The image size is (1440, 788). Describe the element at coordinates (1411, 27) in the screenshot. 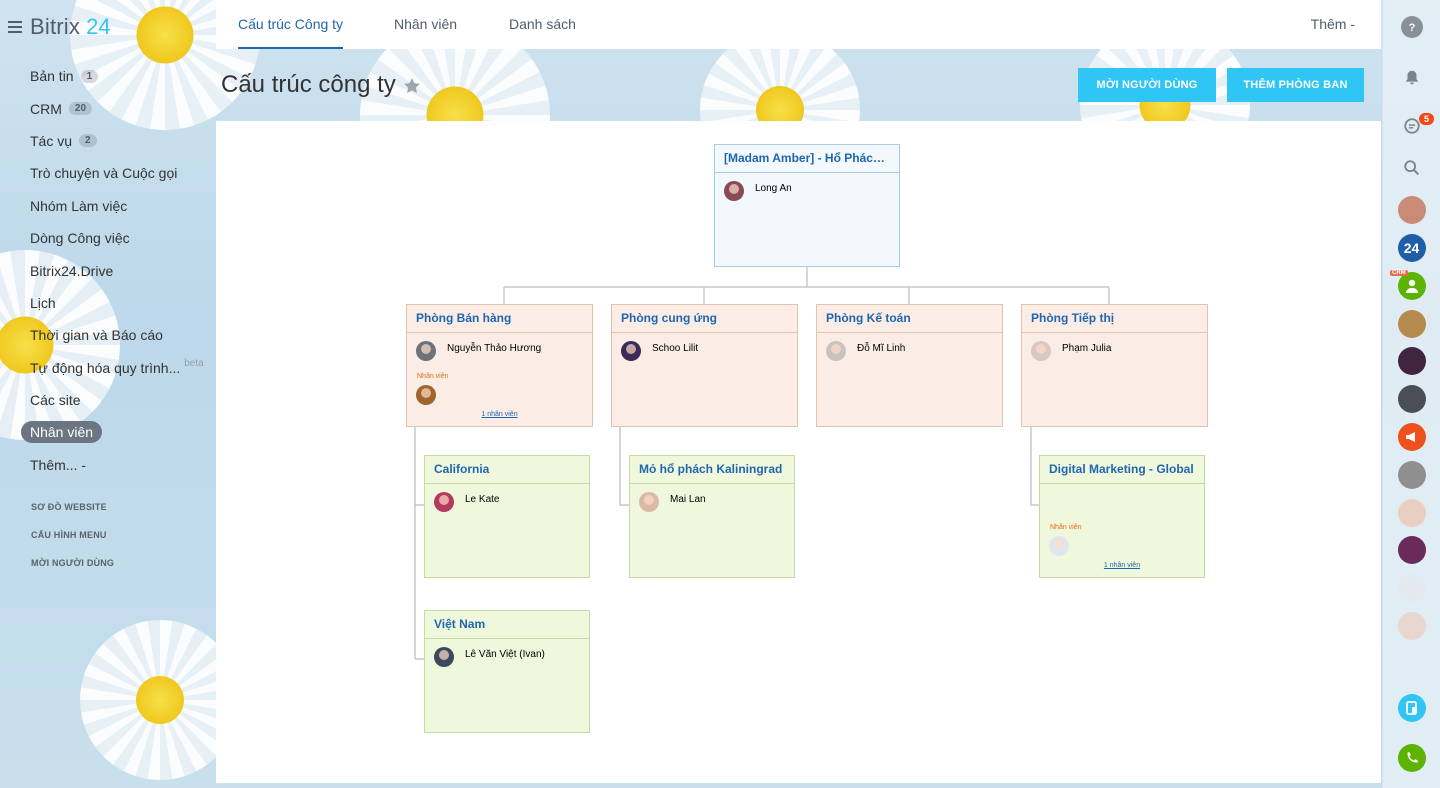

I see `question-circle-icon: ?` at that location.